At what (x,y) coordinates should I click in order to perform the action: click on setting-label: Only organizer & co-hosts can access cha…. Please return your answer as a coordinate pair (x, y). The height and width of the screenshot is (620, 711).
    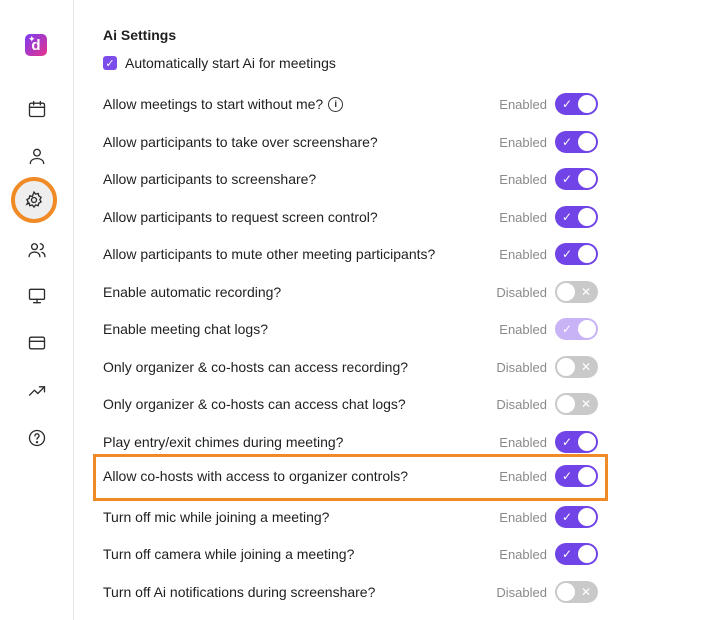
    Looking at the image, I should click on (299, 404).